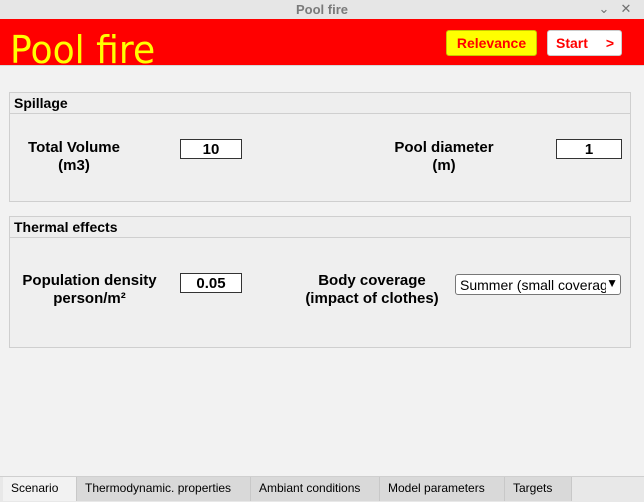  I want to click on close-icon: ✕, so click(626, 9).